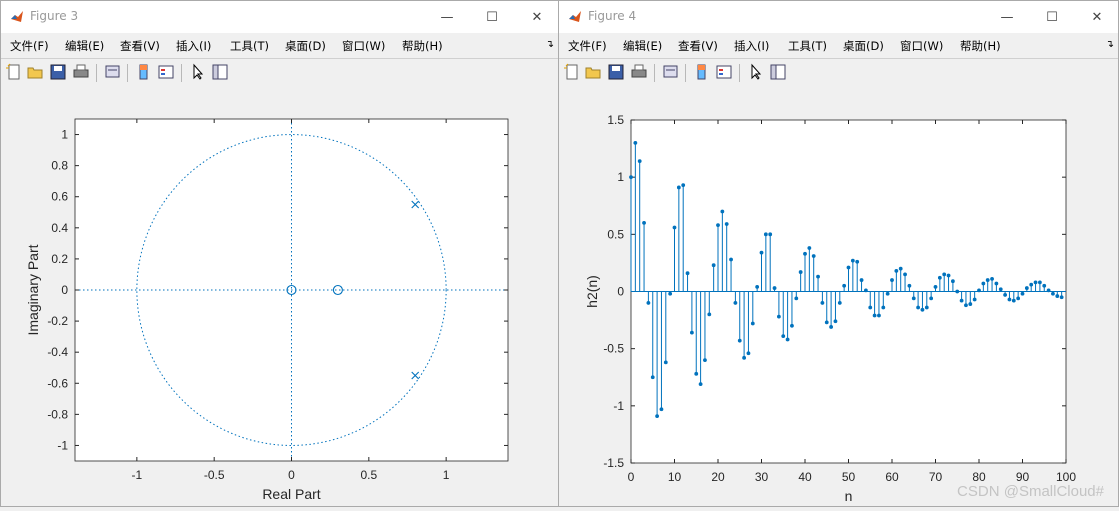 The height and width of the screenshot is (511, 1119). Describe the element at coordinates (613, 463) in the screenshot. I see `y-tick-label: -1.5` at that location.